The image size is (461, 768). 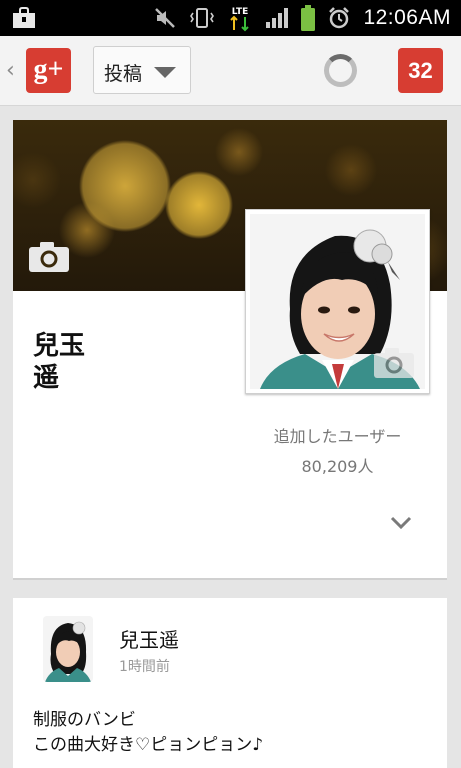 I want to click on svg-text: LTE, so click(x=240, y=12).